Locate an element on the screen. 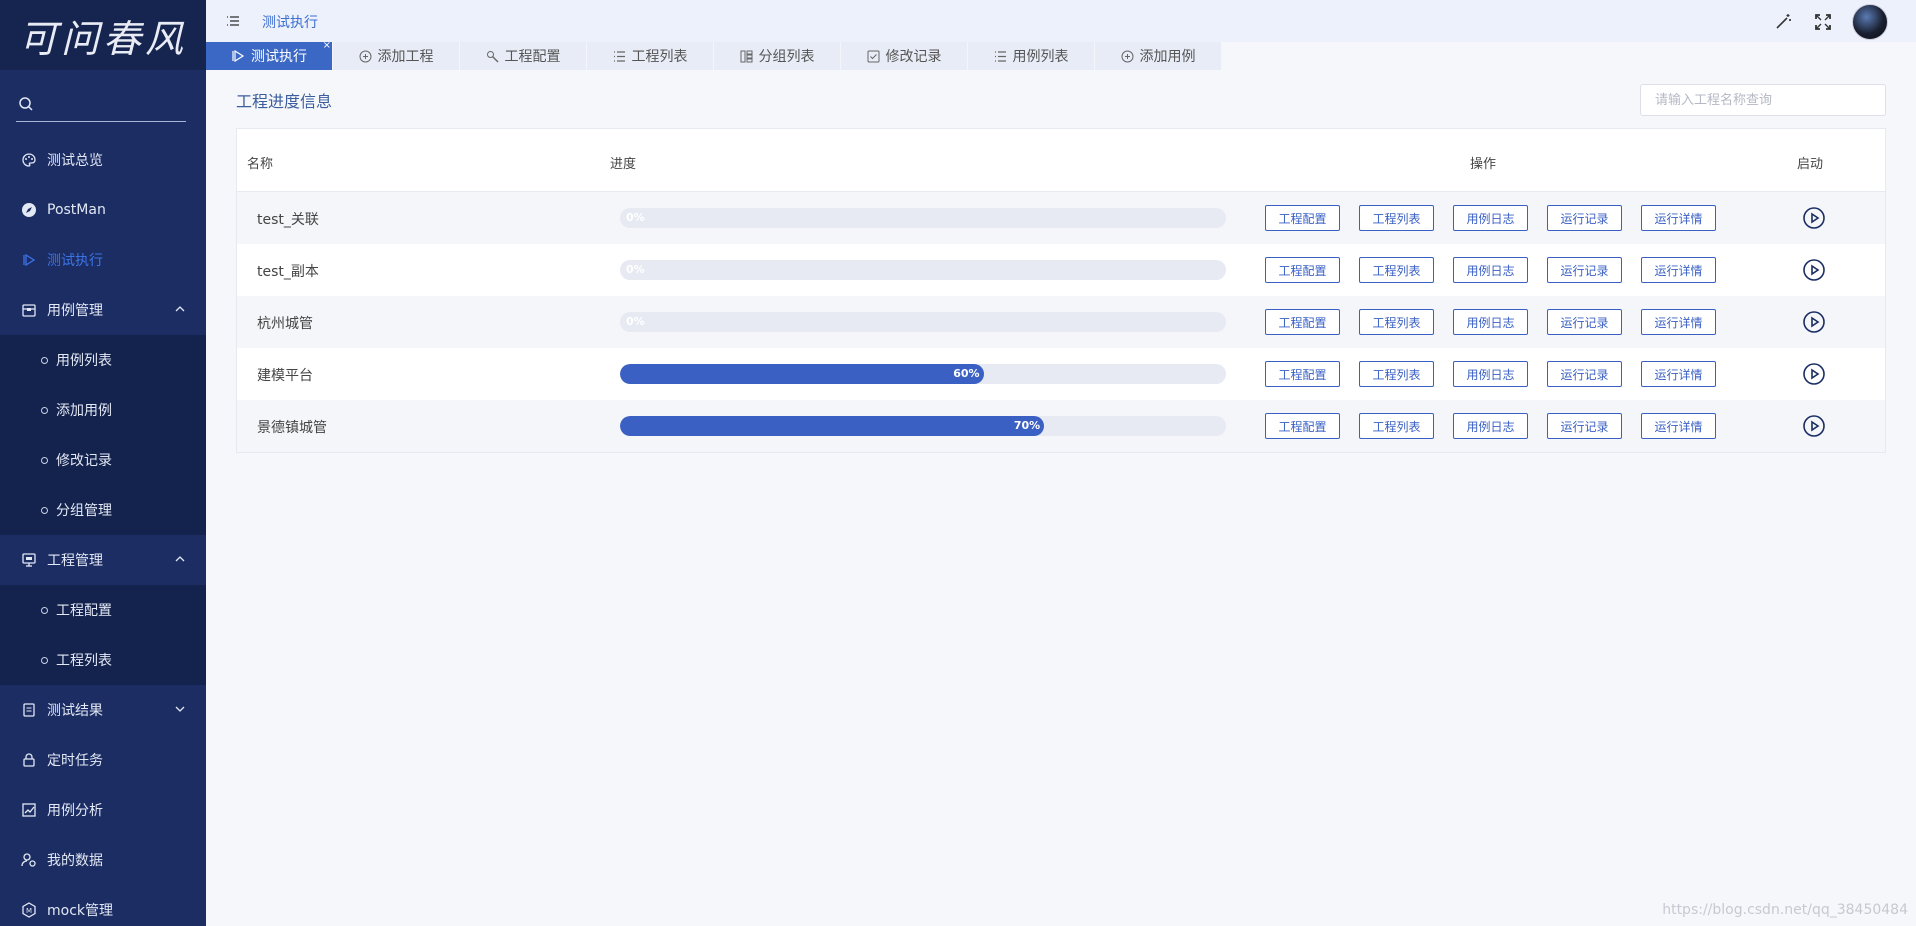 The image size is (1916, 926). tab-edit-log: 修改记录 is located at coordinates (904, 56).